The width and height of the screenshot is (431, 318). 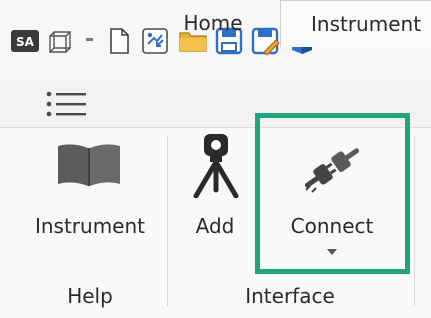 I want to click on book-icon, so click(x=89, y=165).